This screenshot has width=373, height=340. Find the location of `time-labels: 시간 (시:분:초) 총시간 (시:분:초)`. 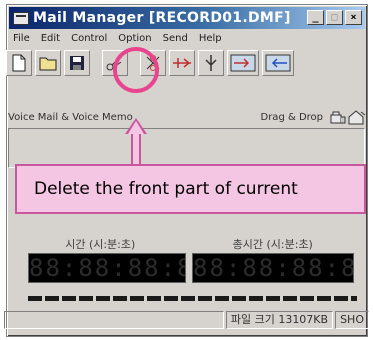

time-labels: 시간 (시:분:초) 총시간 (시:분:초) is located at coordinates (186, 243).